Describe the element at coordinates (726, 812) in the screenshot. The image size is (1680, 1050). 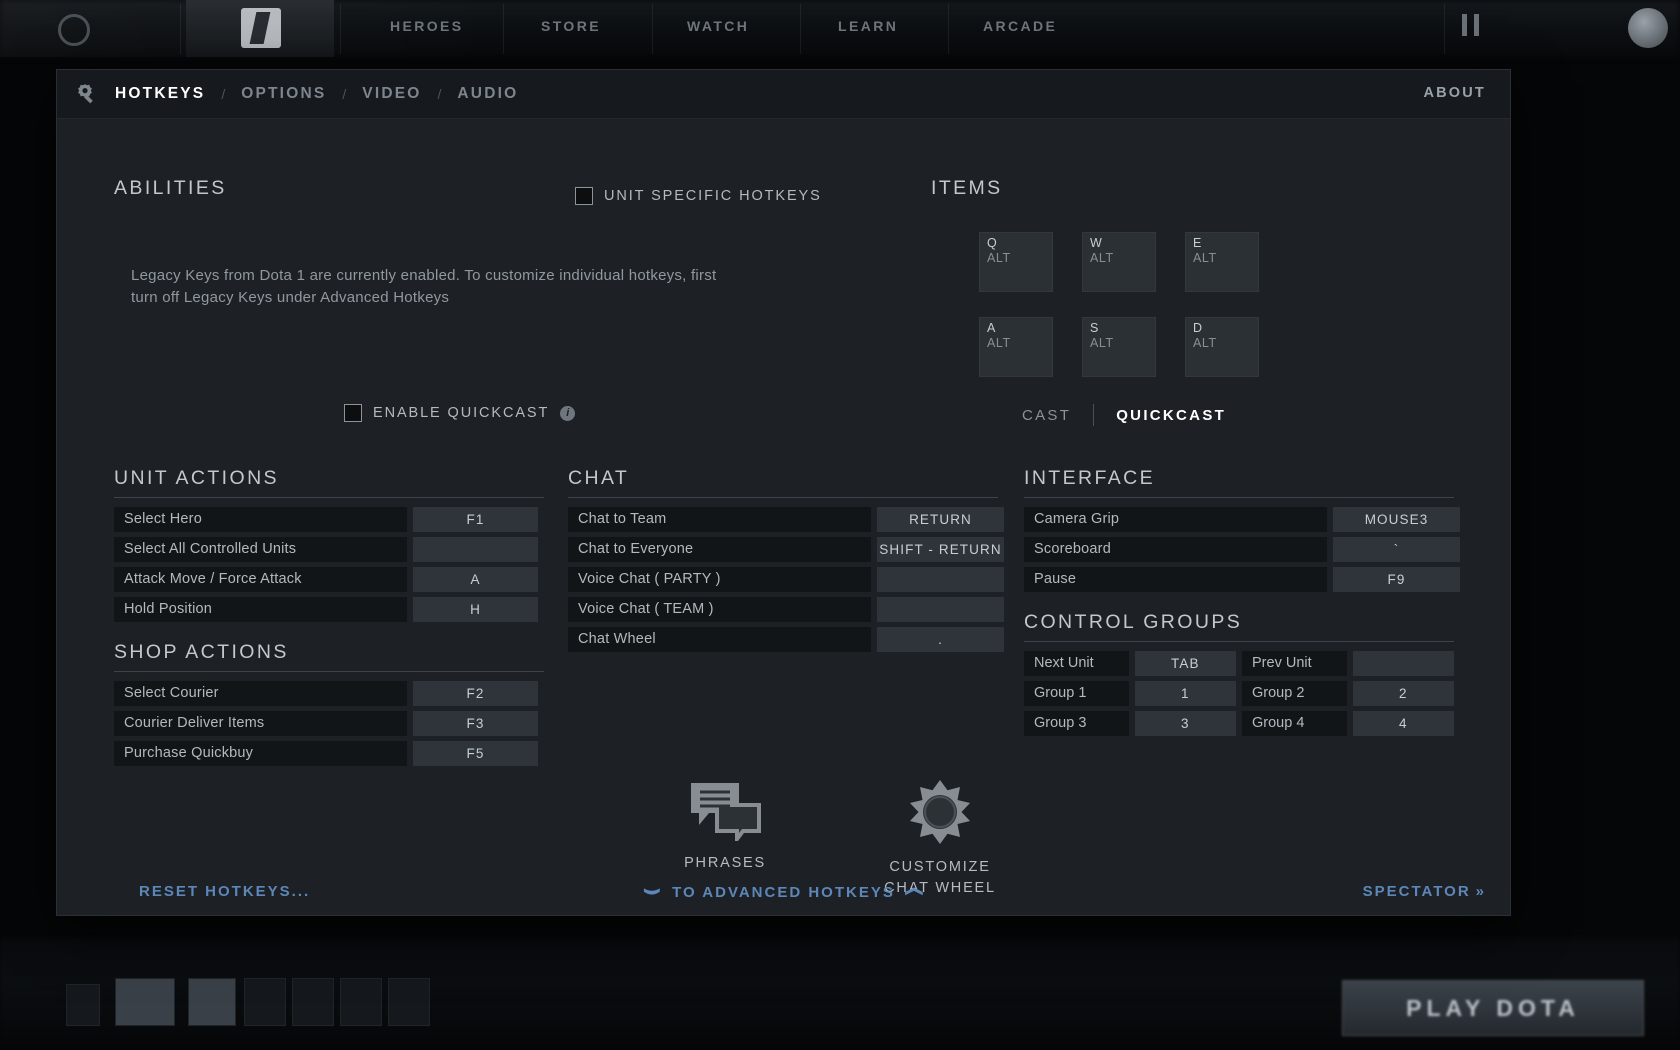
I see `speech-bubbles-icon` at that location.